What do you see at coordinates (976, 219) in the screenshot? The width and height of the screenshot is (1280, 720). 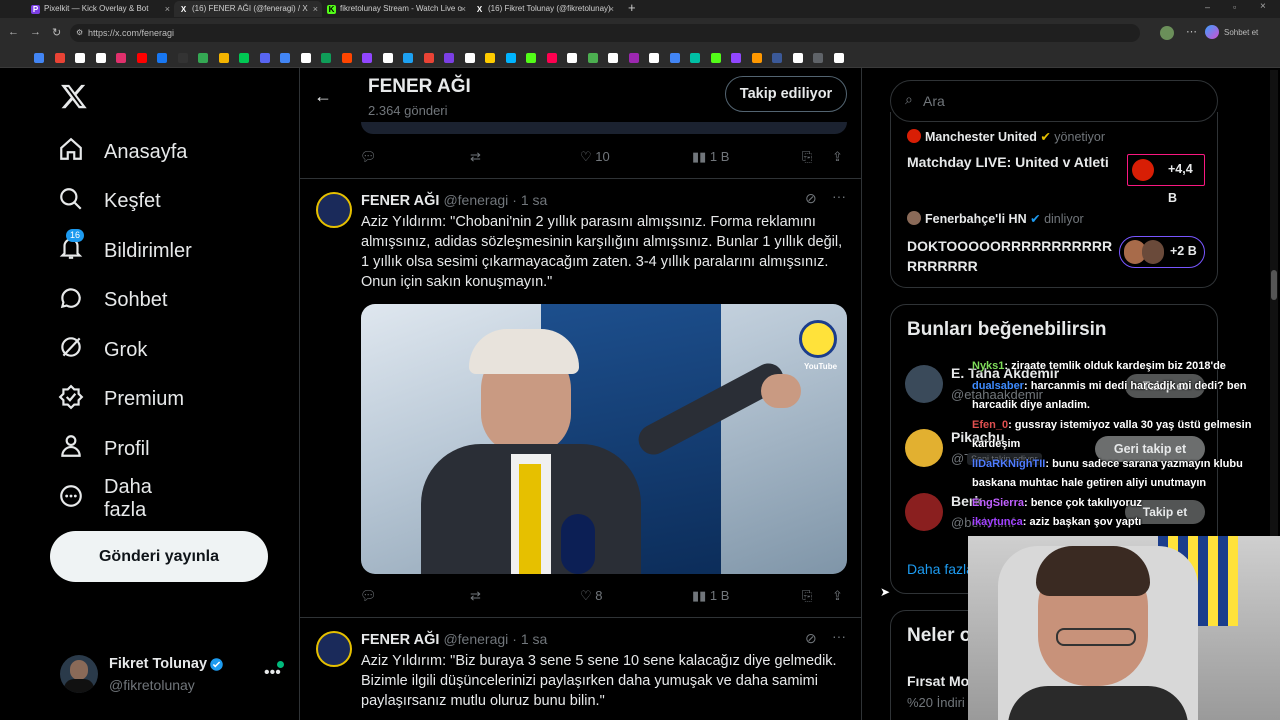 I see `host-name: Fenerbahçe'li HN` at bounding box center [976, 219].